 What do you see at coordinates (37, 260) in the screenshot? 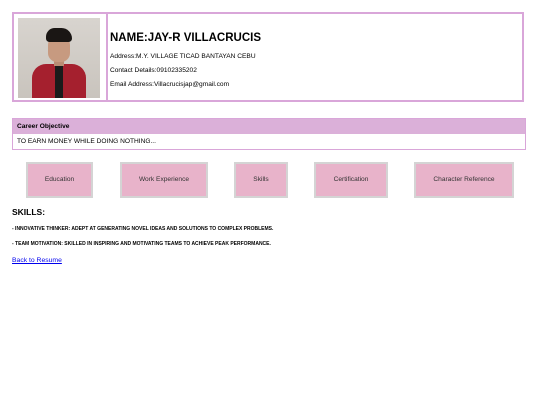
I see `back-to-resume-link: Back to Resume` at bounding box center [37, 260].